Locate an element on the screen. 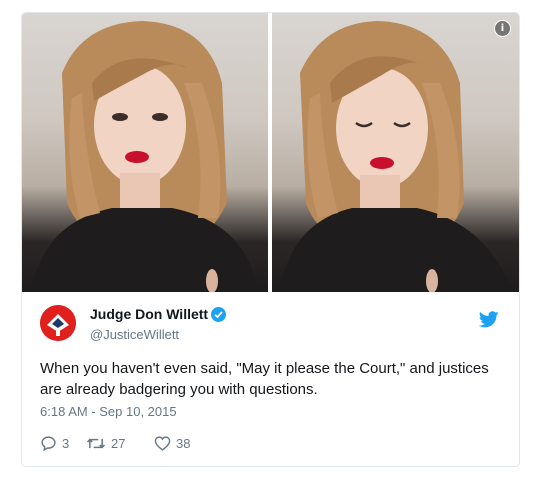  author-display-name: Judge Don Willett is located at coordinates (149, 314).